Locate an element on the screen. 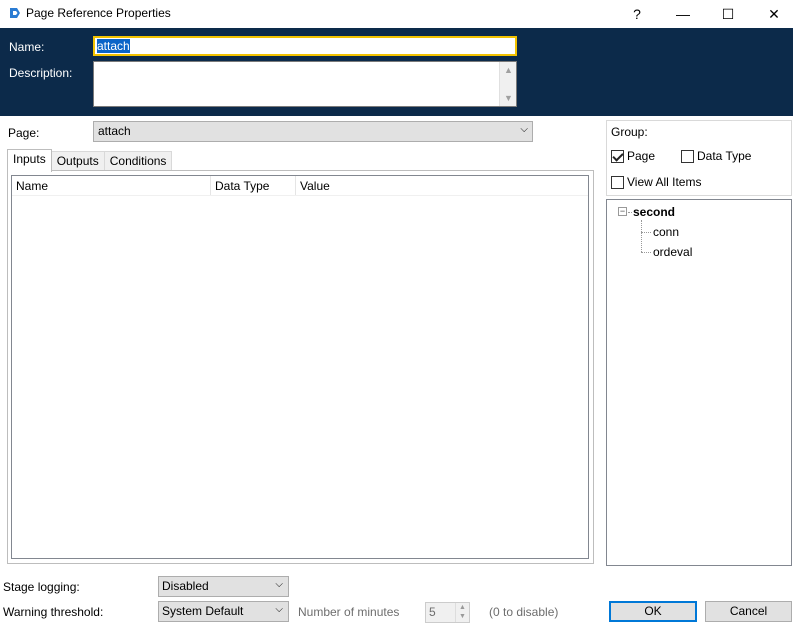 The image size is (793, 629). stepper-down-icon: ▼ is located at coordinates (462, 616).